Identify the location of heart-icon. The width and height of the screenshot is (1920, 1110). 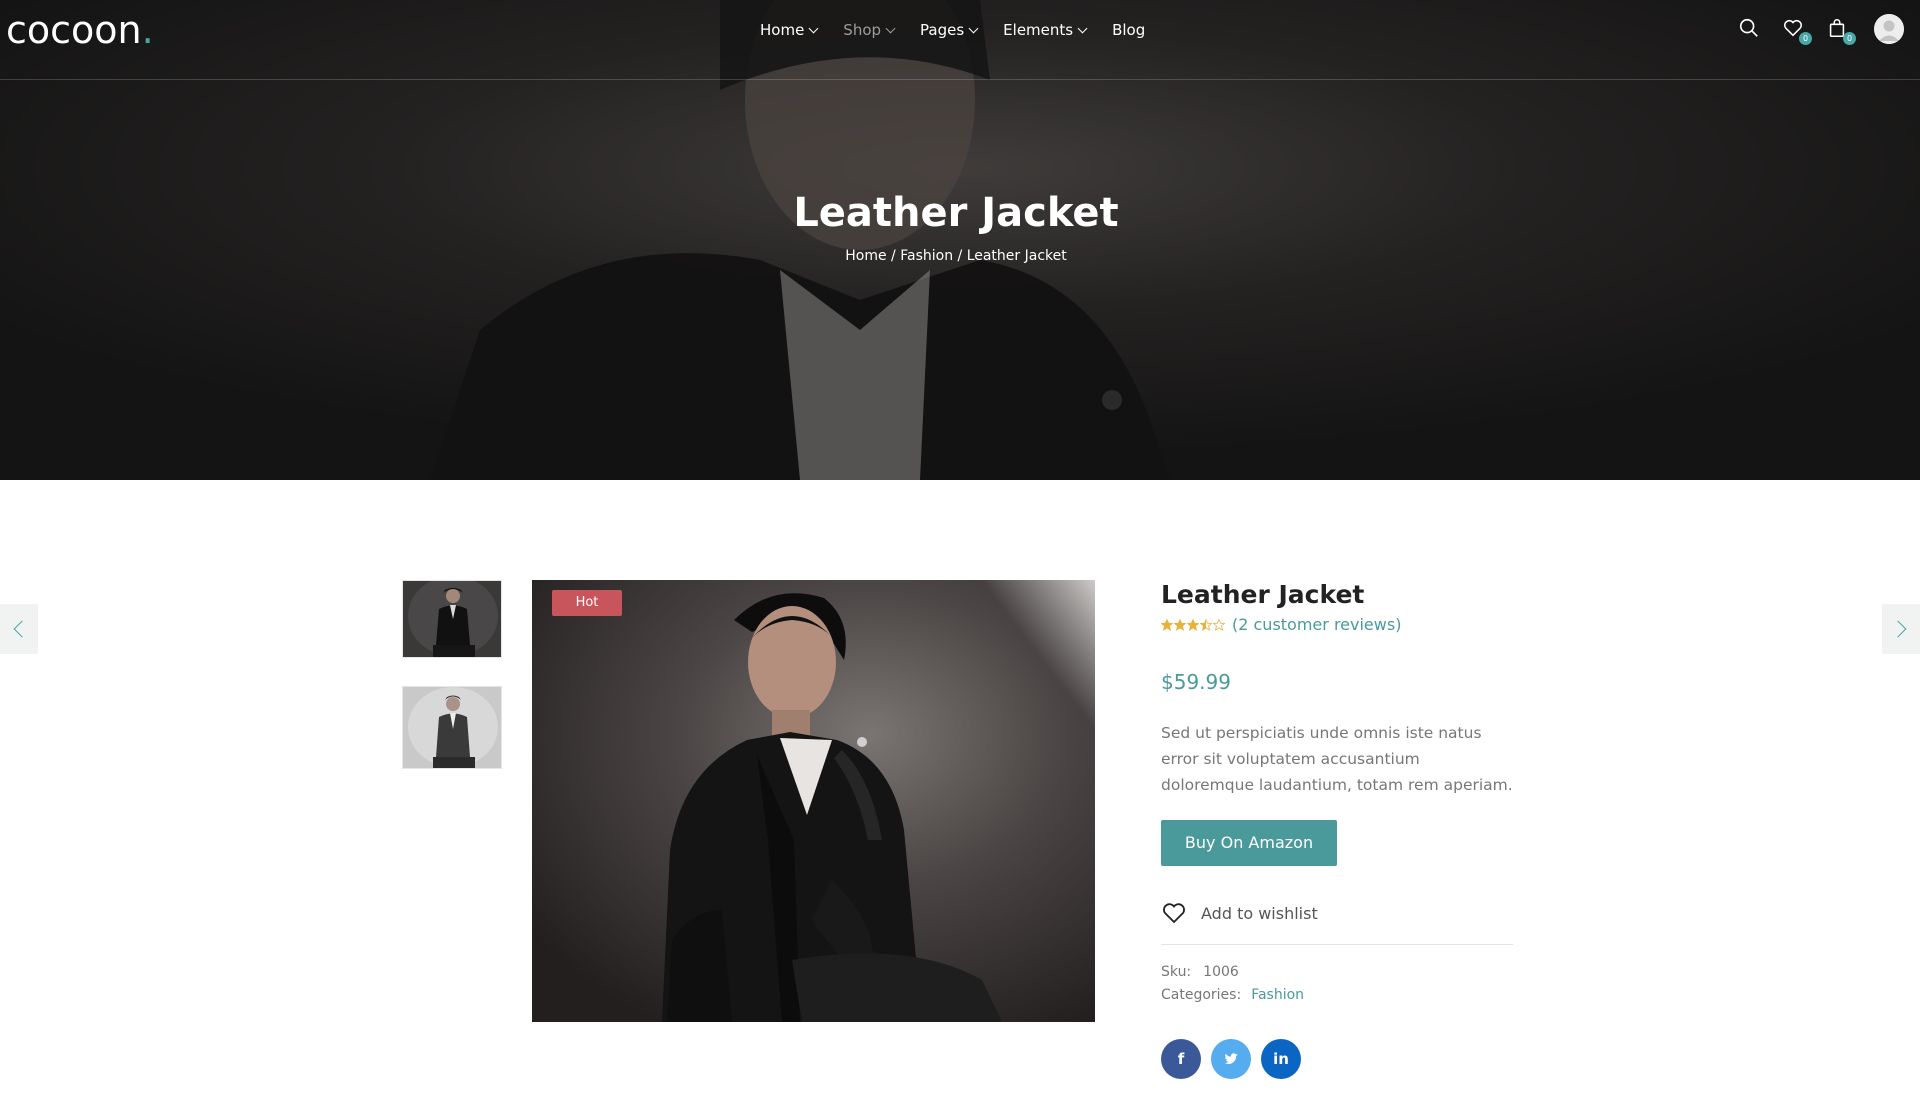
(1174, 913).